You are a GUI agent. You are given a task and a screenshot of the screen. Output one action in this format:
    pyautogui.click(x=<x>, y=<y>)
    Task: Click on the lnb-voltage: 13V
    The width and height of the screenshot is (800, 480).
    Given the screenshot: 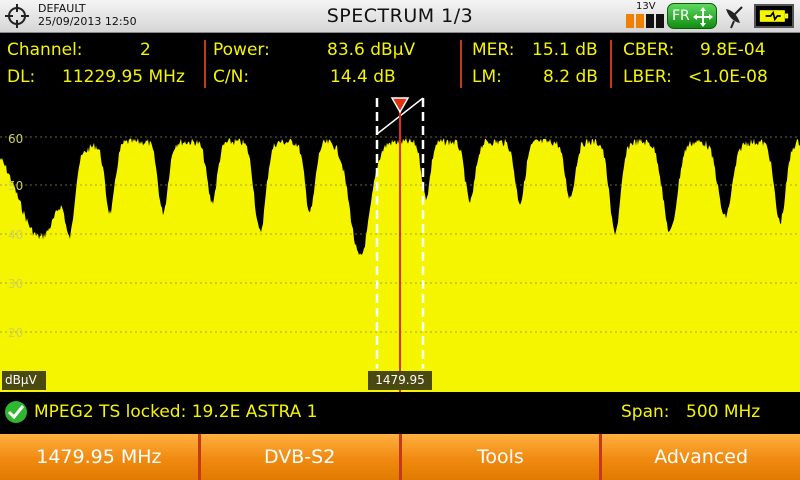 What is the action you would take?
    pyautogui.click(x=646, y=6)
    